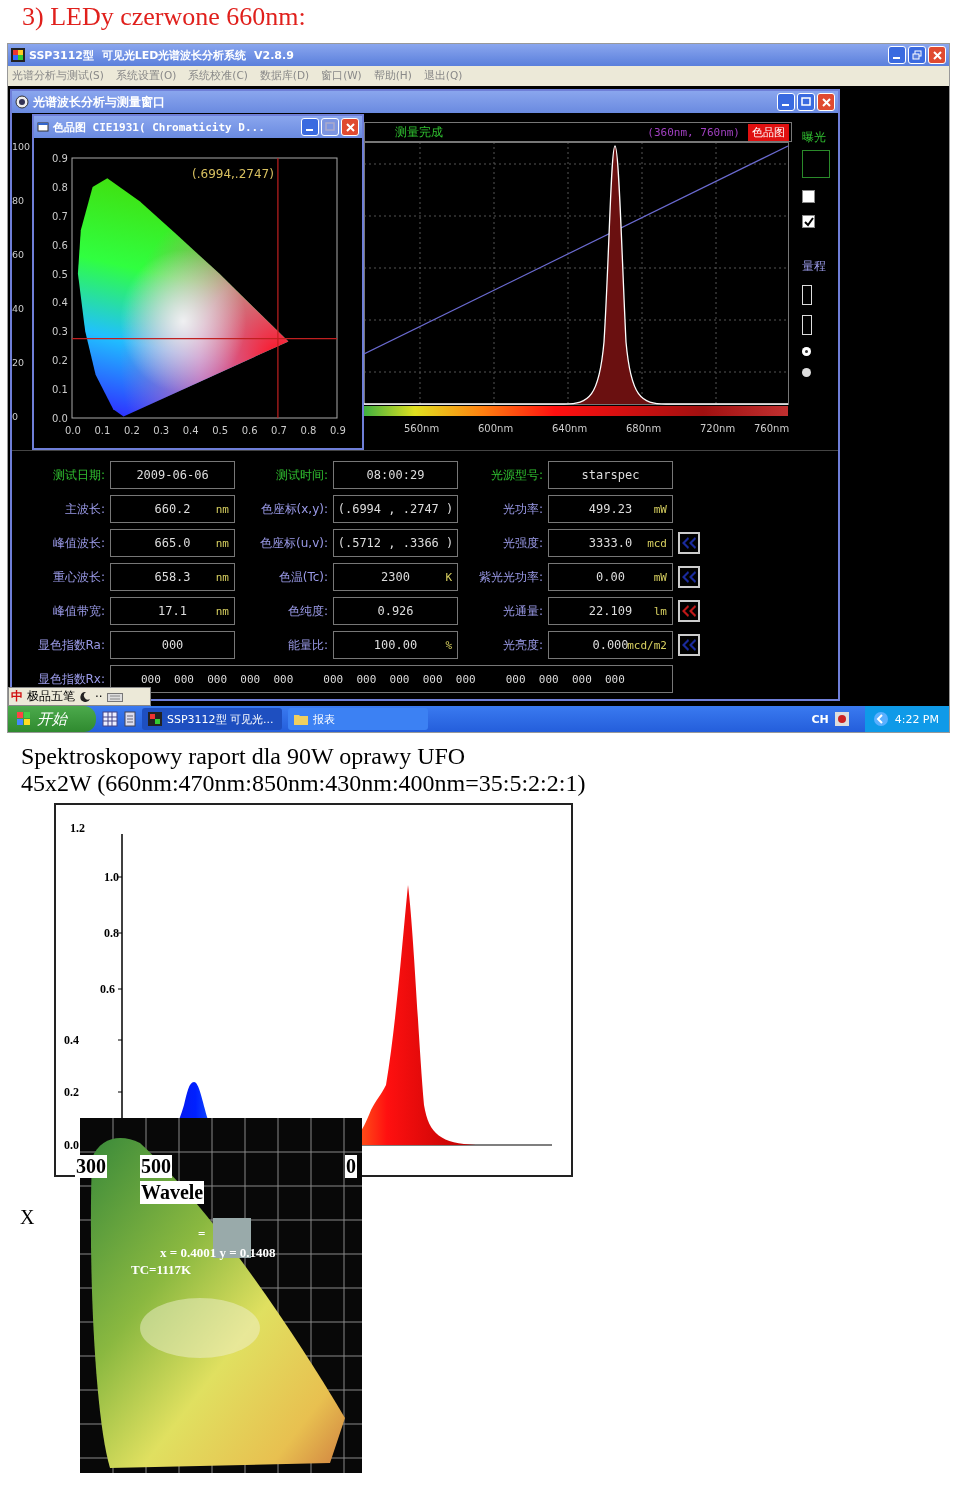 The image size is (960, 1485). I want to click on grid-icon, so click(110, 719).